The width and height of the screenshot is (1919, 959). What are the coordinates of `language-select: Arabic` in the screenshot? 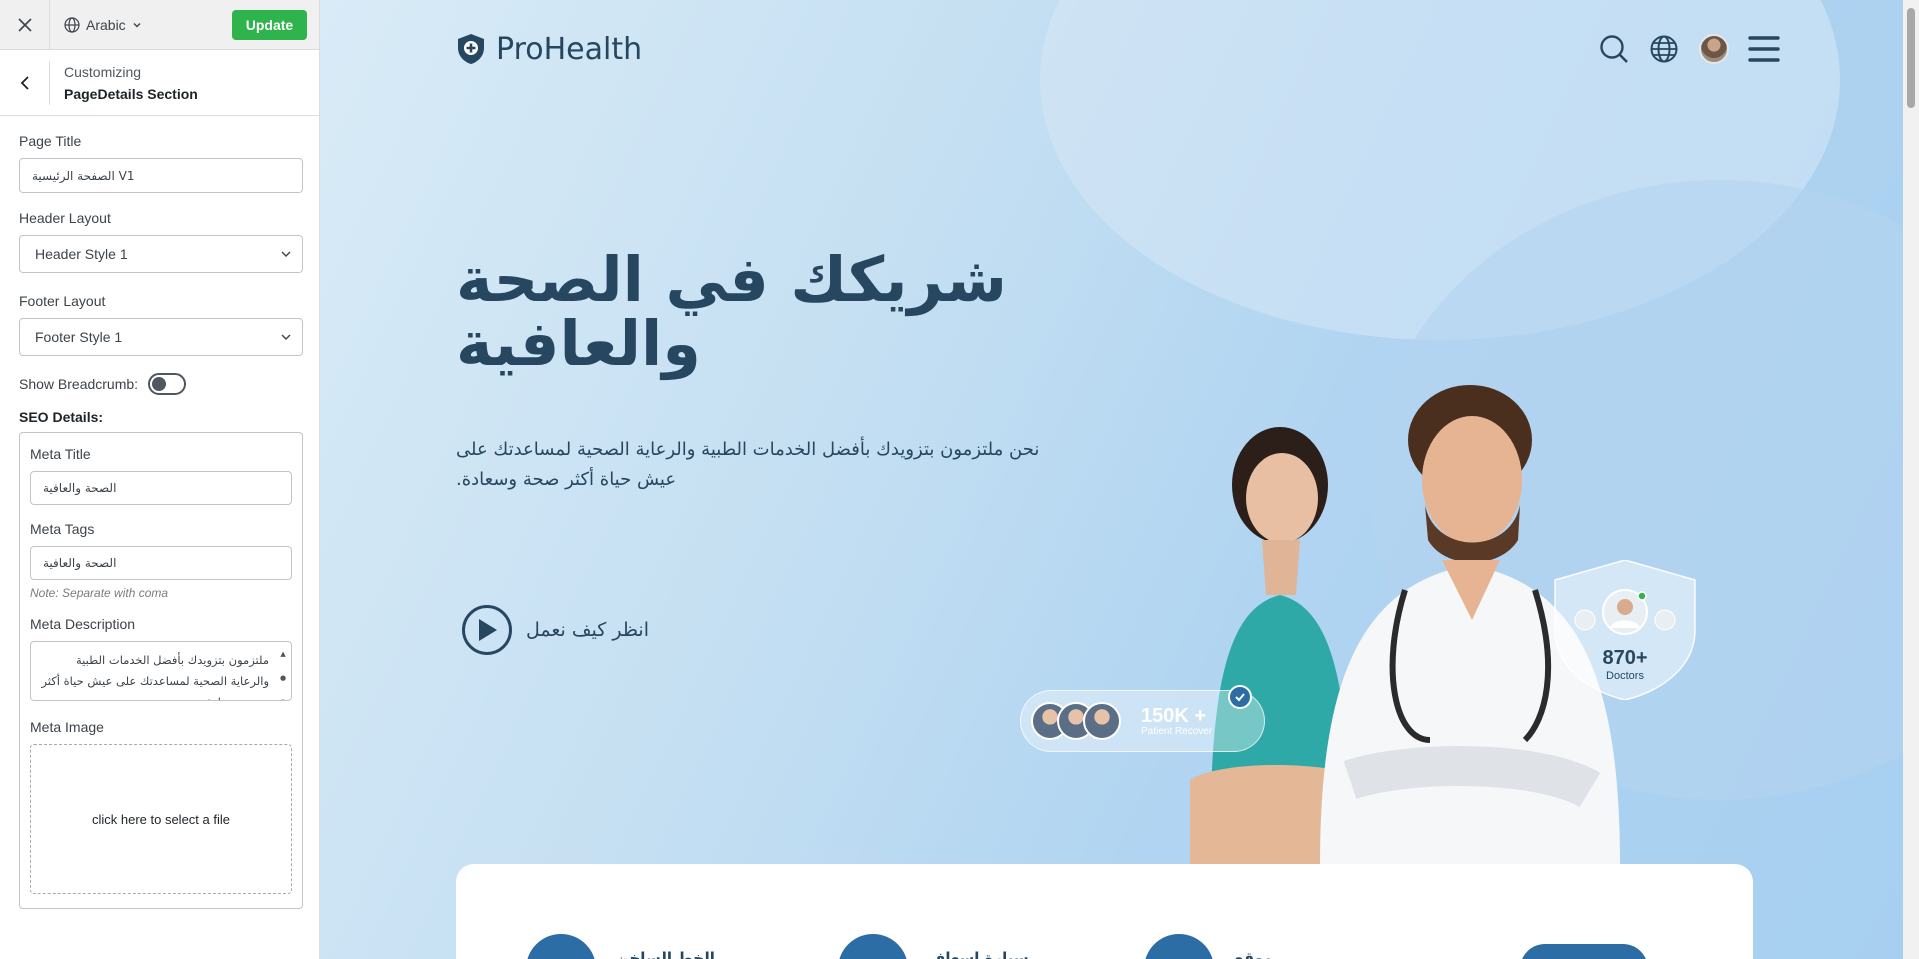 It's located at (103, 25).